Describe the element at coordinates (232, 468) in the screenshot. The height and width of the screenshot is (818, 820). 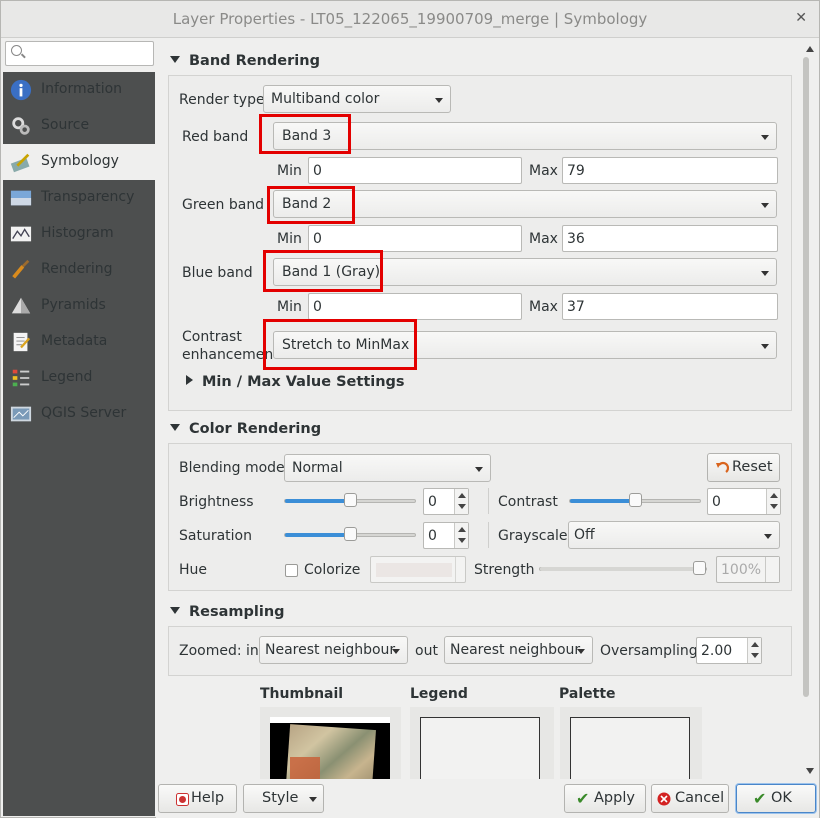
I see `blending-mode-label: Blending mode` at that location.